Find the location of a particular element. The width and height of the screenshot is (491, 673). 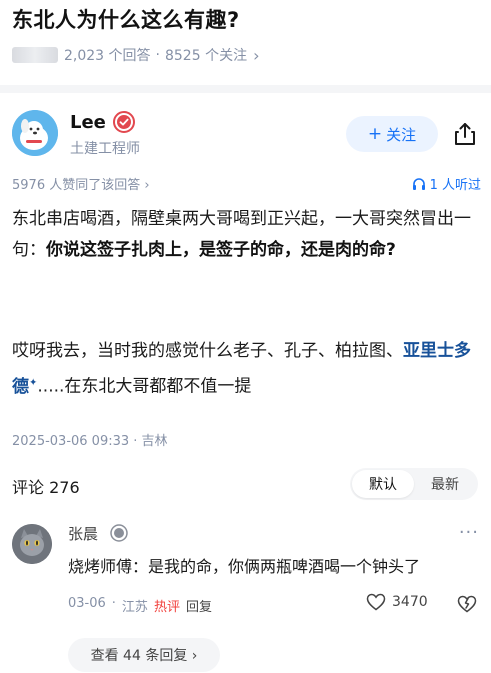

chevron-right-icon: › is located at coordinates (256, 55).